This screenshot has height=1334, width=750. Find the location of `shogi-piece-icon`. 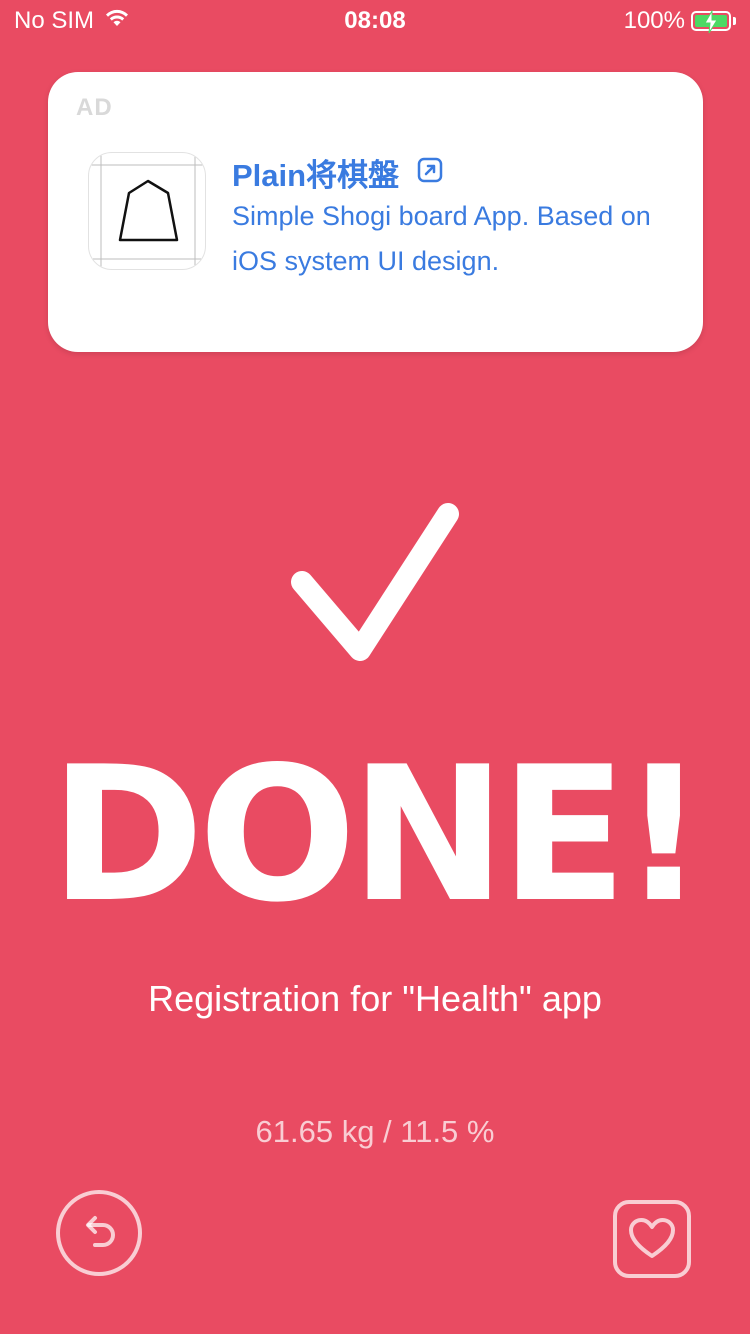

shogi-piece-icon is located at coordinates (147, 211).